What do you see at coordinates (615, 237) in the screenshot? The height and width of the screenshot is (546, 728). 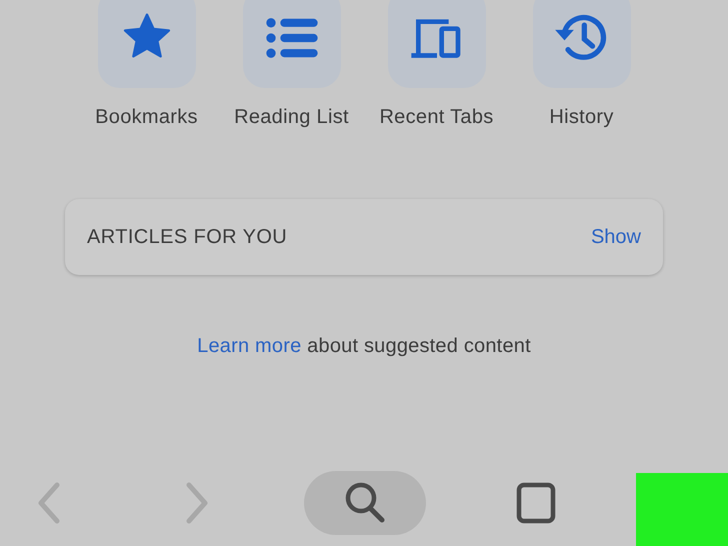 I see `show-link: Show` at bounding box center [615, 237].